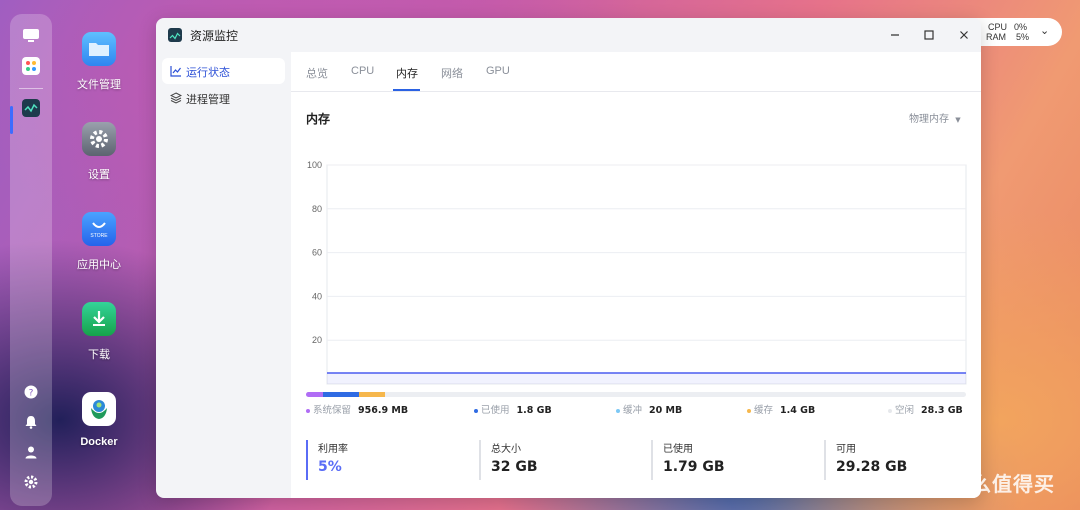 Image resolution: width=1080 pixels, height=510 pixels. I want to click on tab-cpu: CPU, so click(362, 71).